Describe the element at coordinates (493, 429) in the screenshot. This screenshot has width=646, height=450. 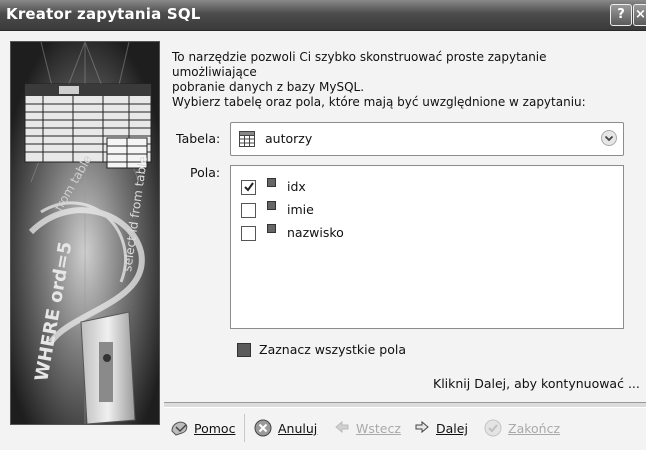
I see `finish-icon` at that location.